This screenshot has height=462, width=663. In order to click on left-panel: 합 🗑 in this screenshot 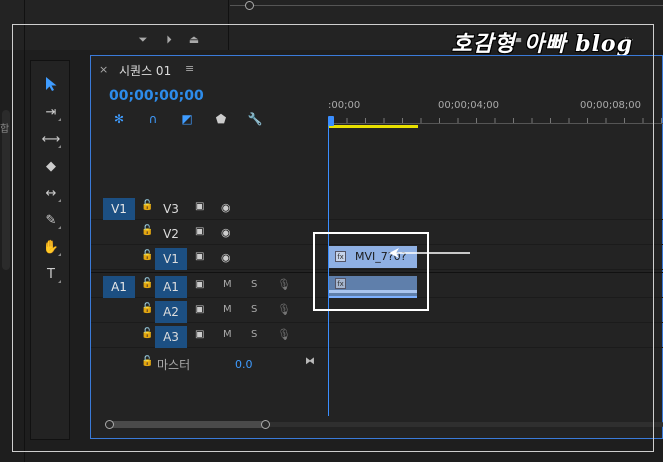, I will do `click(12, 256)`.